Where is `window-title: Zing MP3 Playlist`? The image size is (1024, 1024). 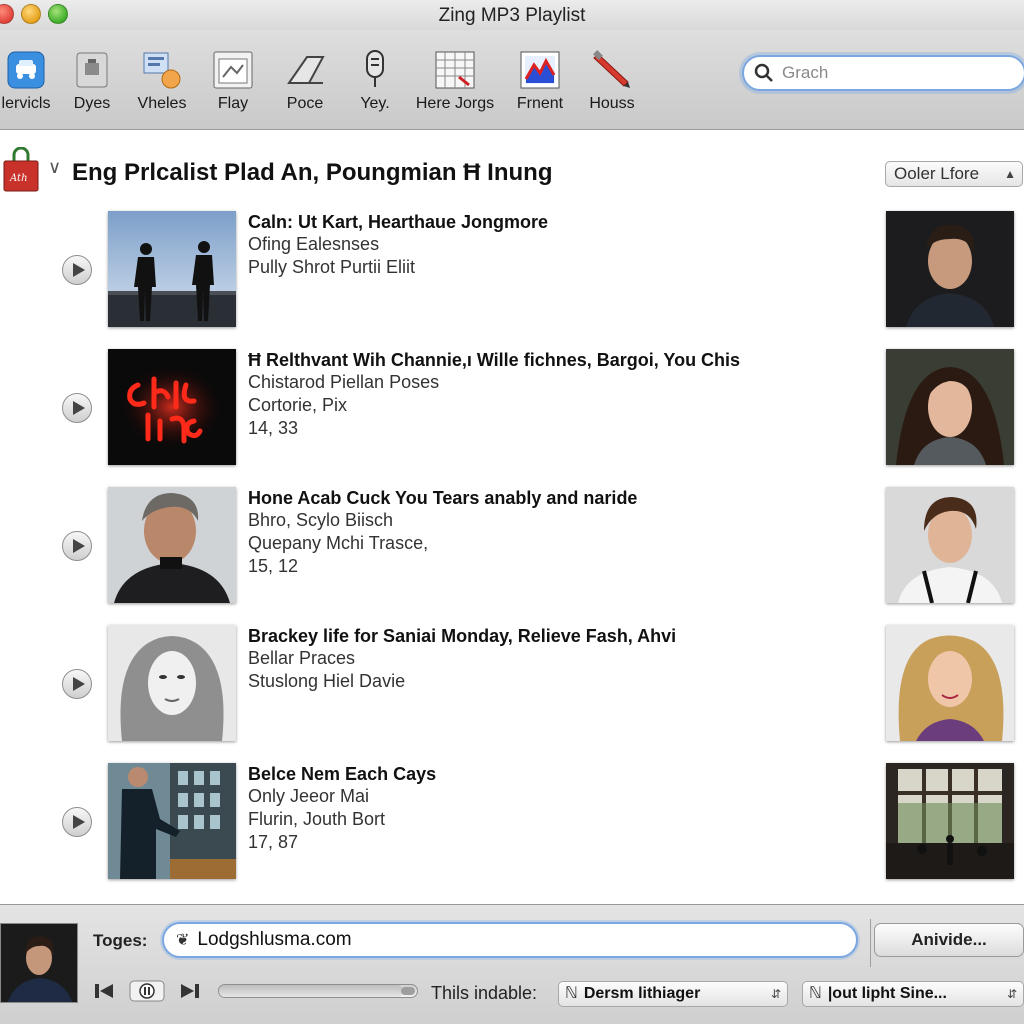 window-title: Zing MP3 Playlist is located at coordinates (512, 15).